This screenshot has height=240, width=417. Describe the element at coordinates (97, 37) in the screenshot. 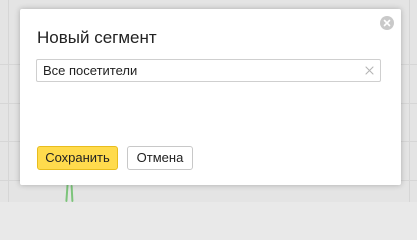

I see `dialog-title: Новый сегмент` at that location.